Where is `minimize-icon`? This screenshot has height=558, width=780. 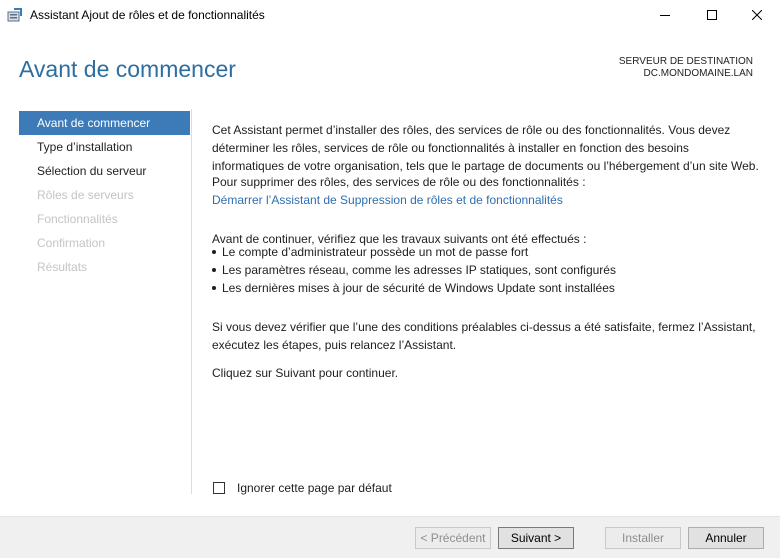
minimize-icon is located at coordinates (665, 15).